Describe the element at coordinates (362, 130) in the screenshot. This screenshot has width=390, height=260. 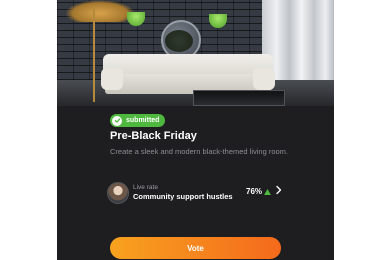
I see `right-margin` at that location.